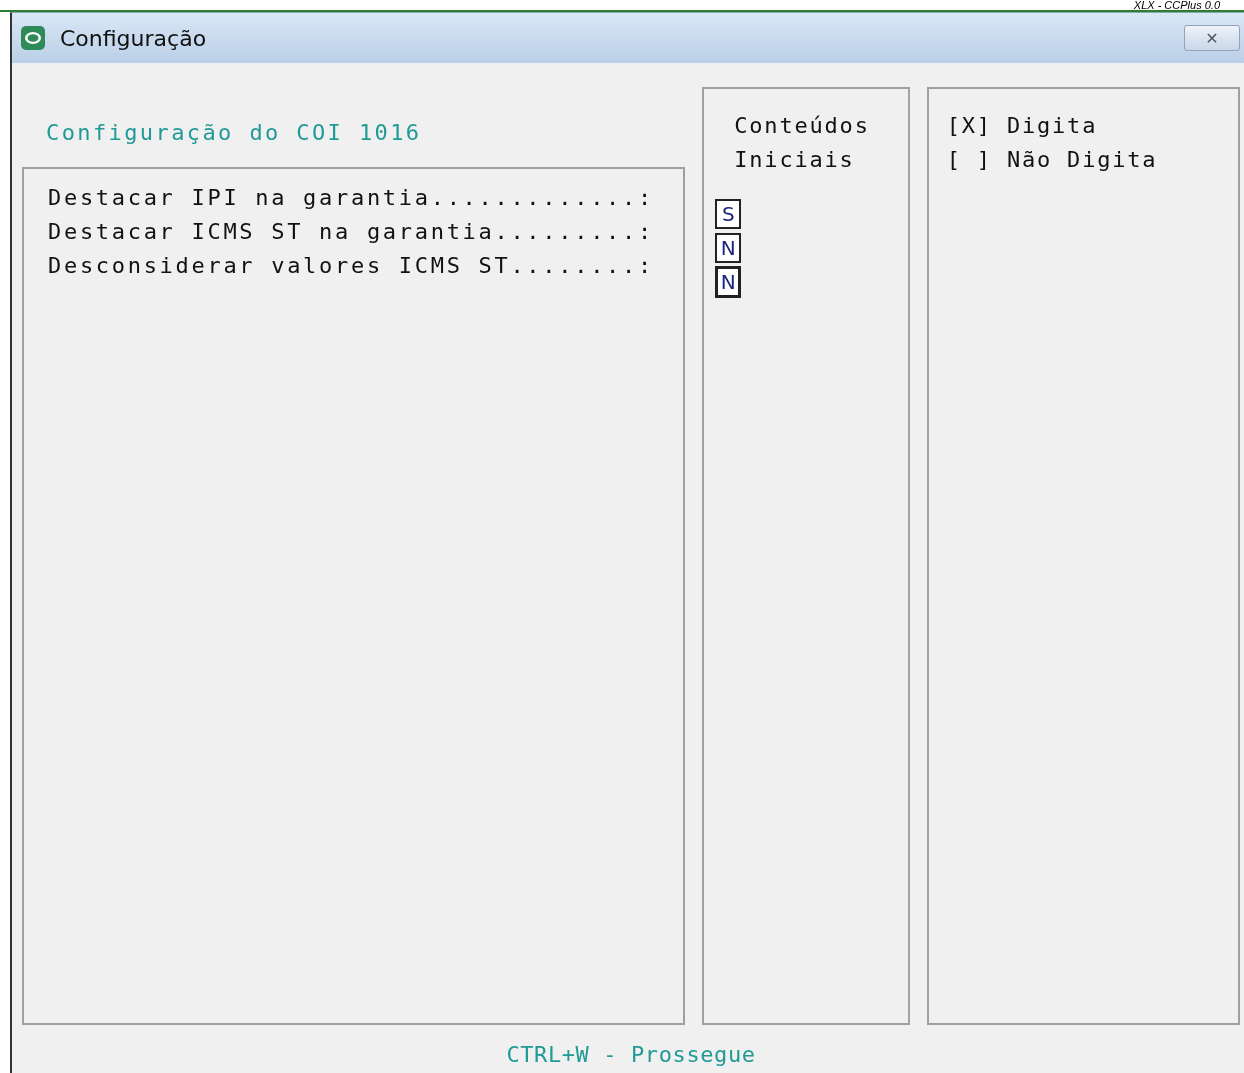 The height and width of the screenshot is (1073, 1244). Describe the element at coordinates (631, 1054) in the screenshot. I see `shortcut-hint: CTRL+W - Prossegue` at that location.